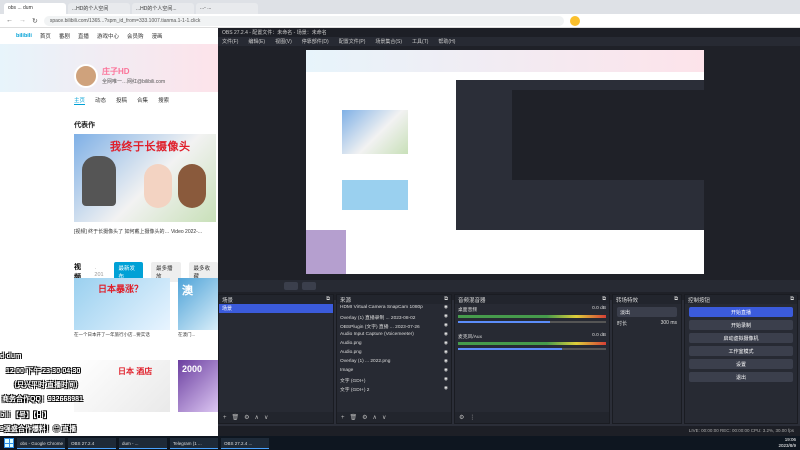  What do you see at coordinates (100, 100) in the screenshot?
I see `tab-dynamic: 动态` at bounding box center [100, 100].